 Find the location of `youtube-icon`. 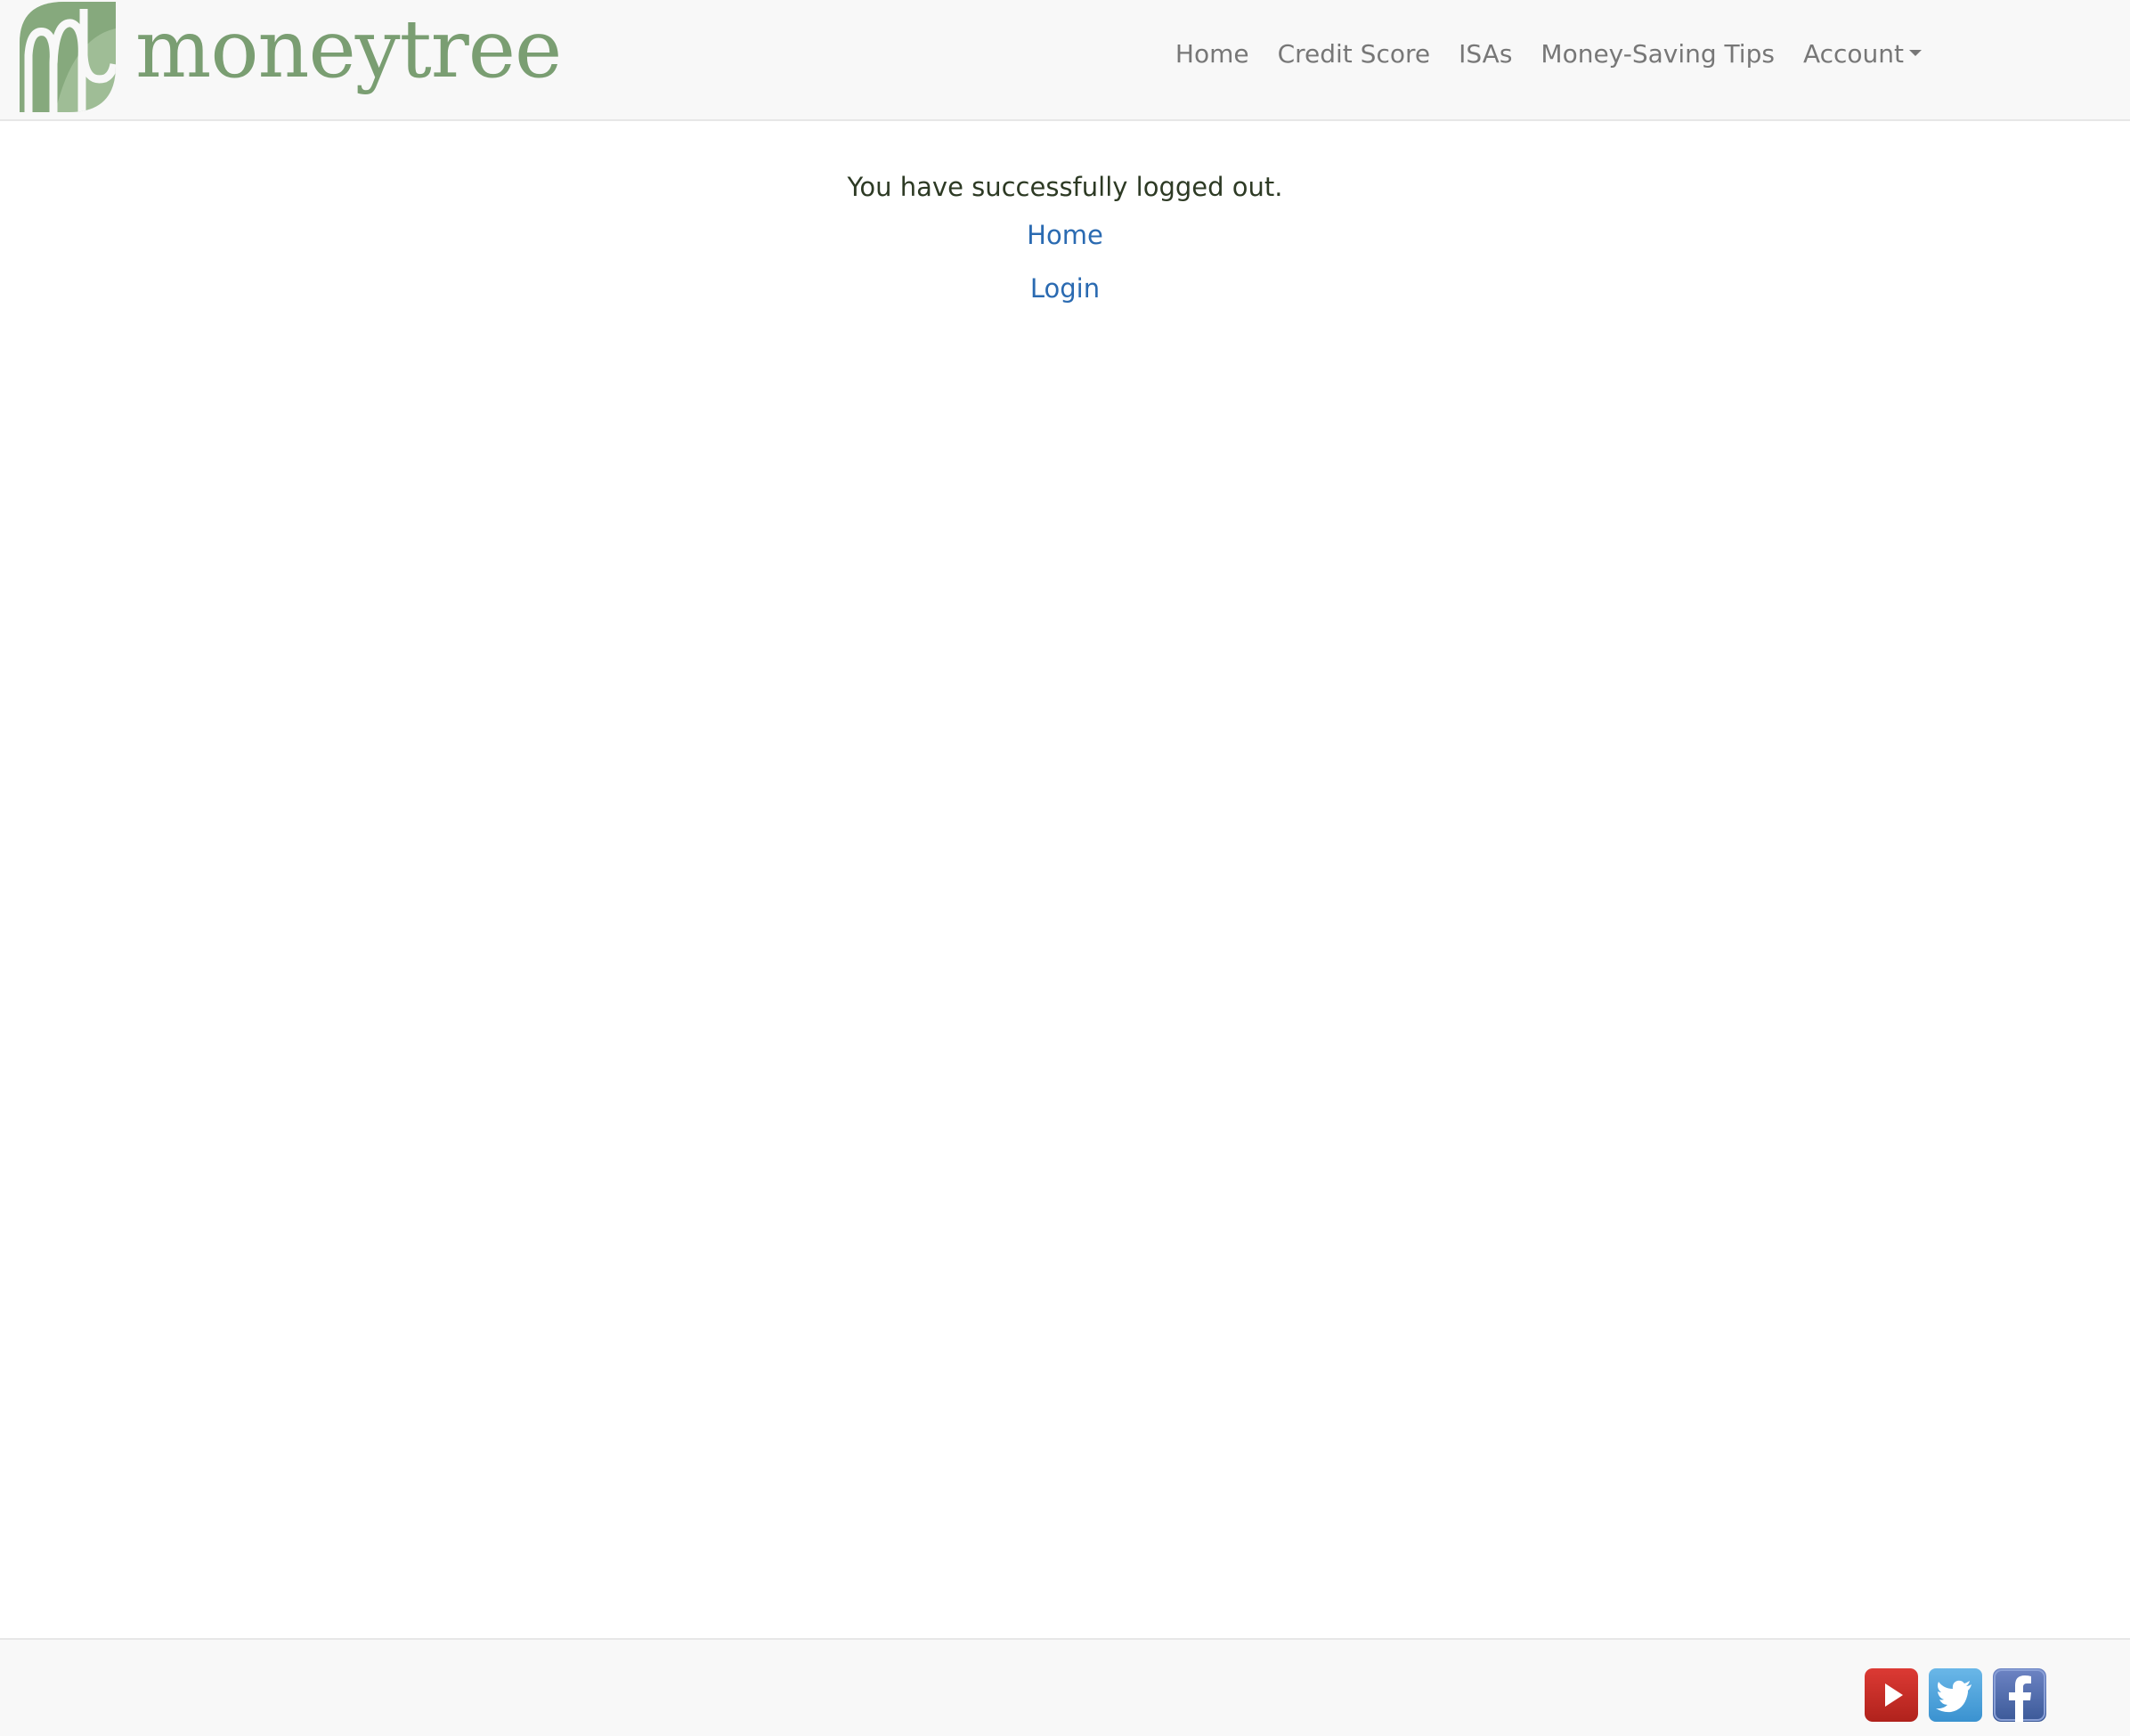

youtube-icon is located at coordinates (1891, 1695).